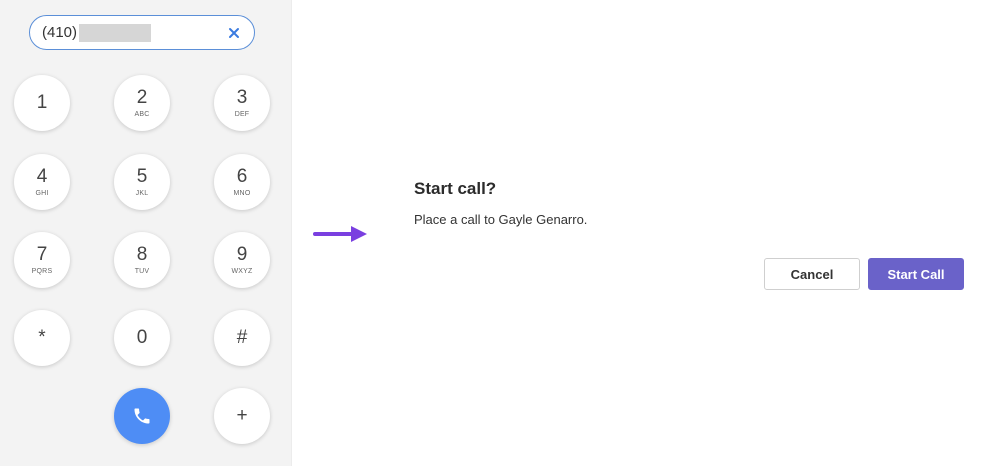  What do you see at coordinates (60, 32) in the screenshot?
I see `phone-number-text: (410)` at bounding box center [60, 32].